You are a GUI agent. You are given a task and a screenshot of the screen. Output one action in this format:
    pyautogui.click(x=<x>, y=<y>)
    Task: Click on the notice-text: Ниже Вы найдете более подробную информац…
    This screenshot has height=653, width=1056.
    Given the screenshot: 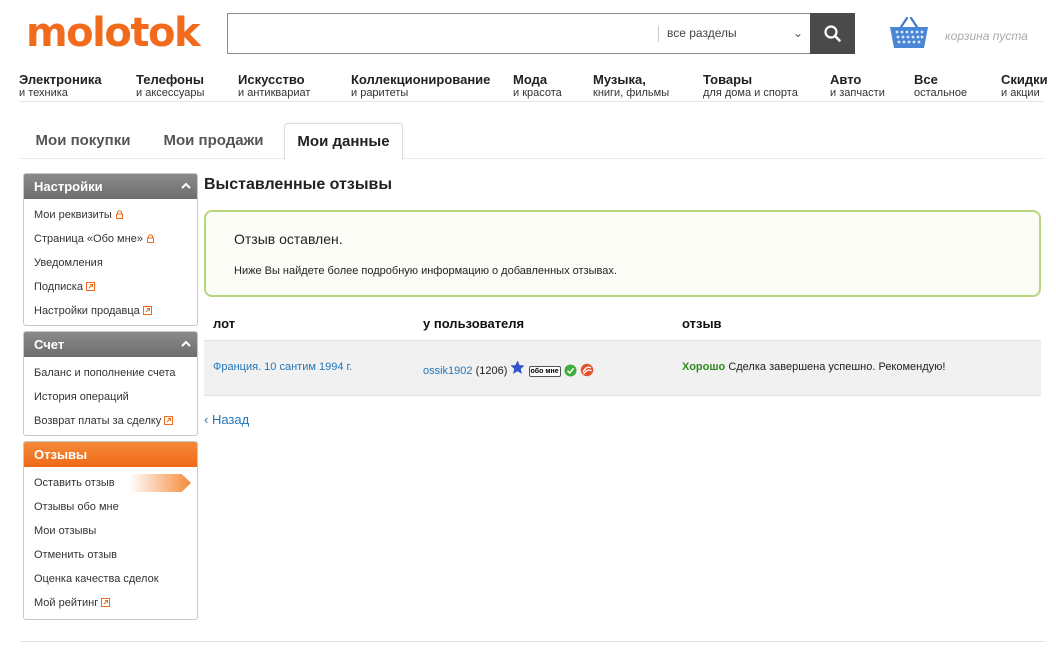 What is the action you would take?
    pyautogui.click(x=425, y=271)
    